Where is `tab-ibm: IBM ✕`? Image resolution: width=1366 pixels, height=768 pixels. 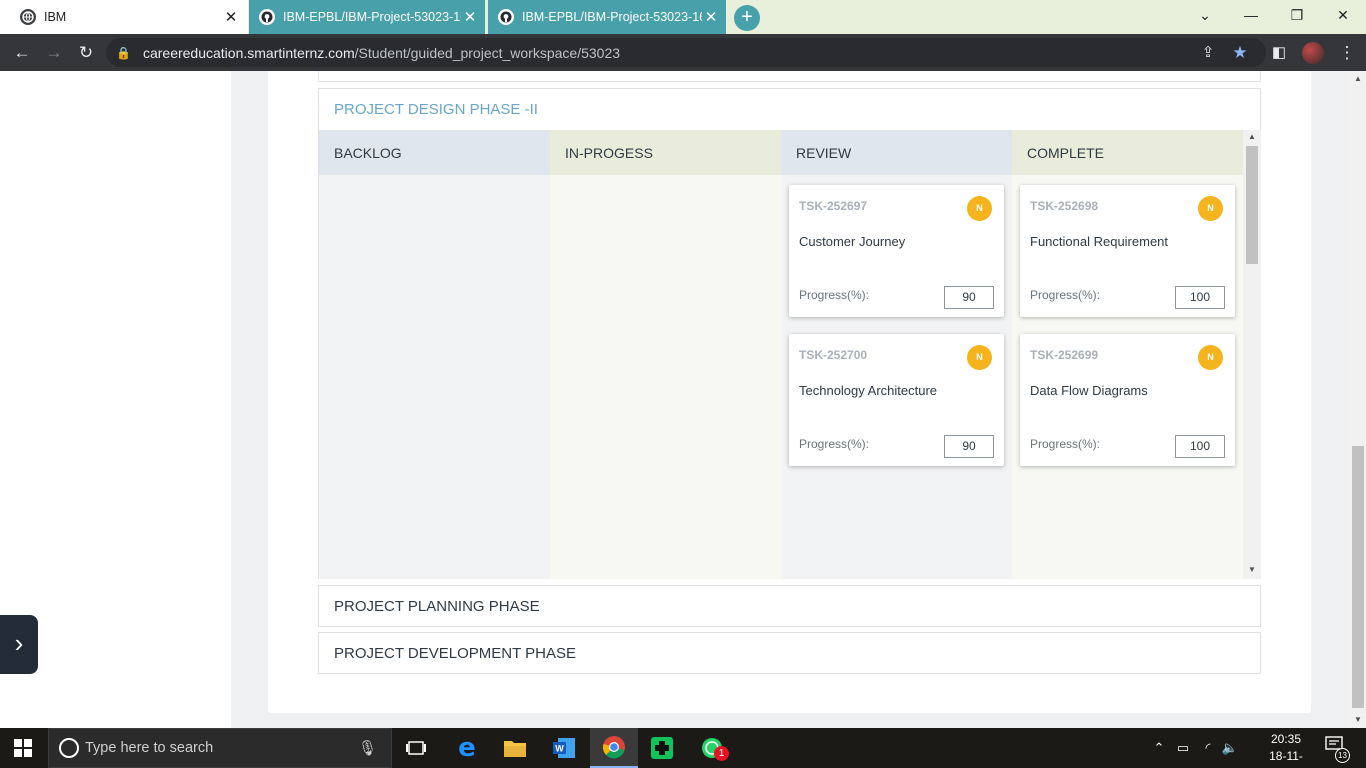 tab-ibm: IBM ✕ is located at coordinates (124, 17).